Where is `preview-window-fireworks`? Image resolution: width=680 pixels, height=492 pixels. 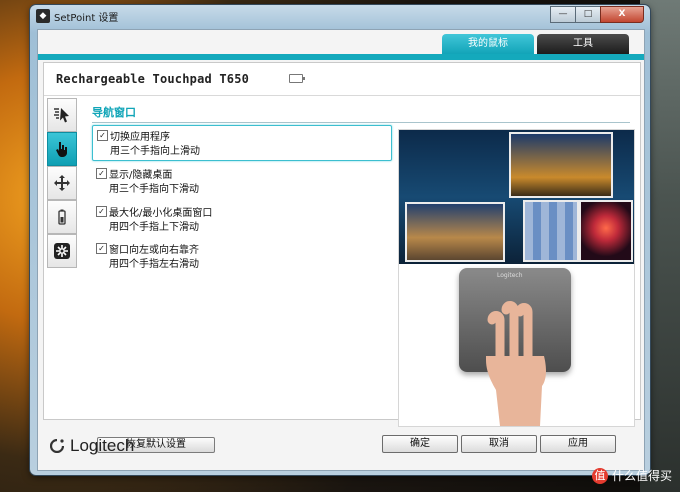
preview-window-fireworks is located at coordinates (606, 231).